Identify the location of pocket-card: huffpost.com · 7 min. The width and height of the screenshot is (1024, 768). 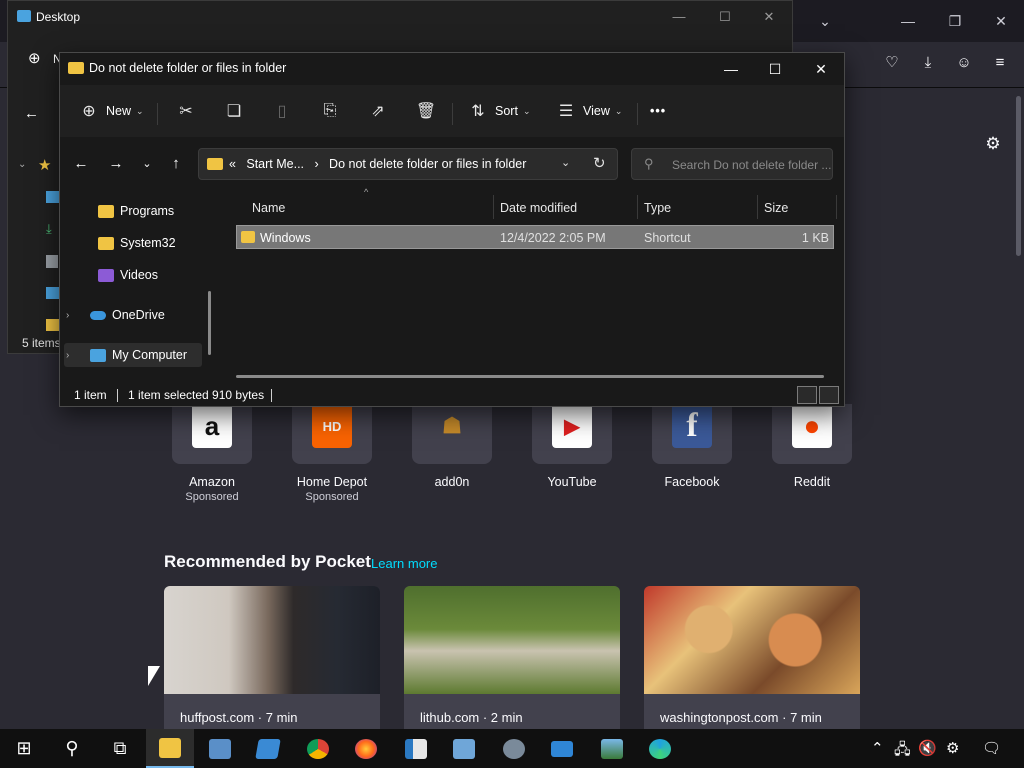
(272, 657).